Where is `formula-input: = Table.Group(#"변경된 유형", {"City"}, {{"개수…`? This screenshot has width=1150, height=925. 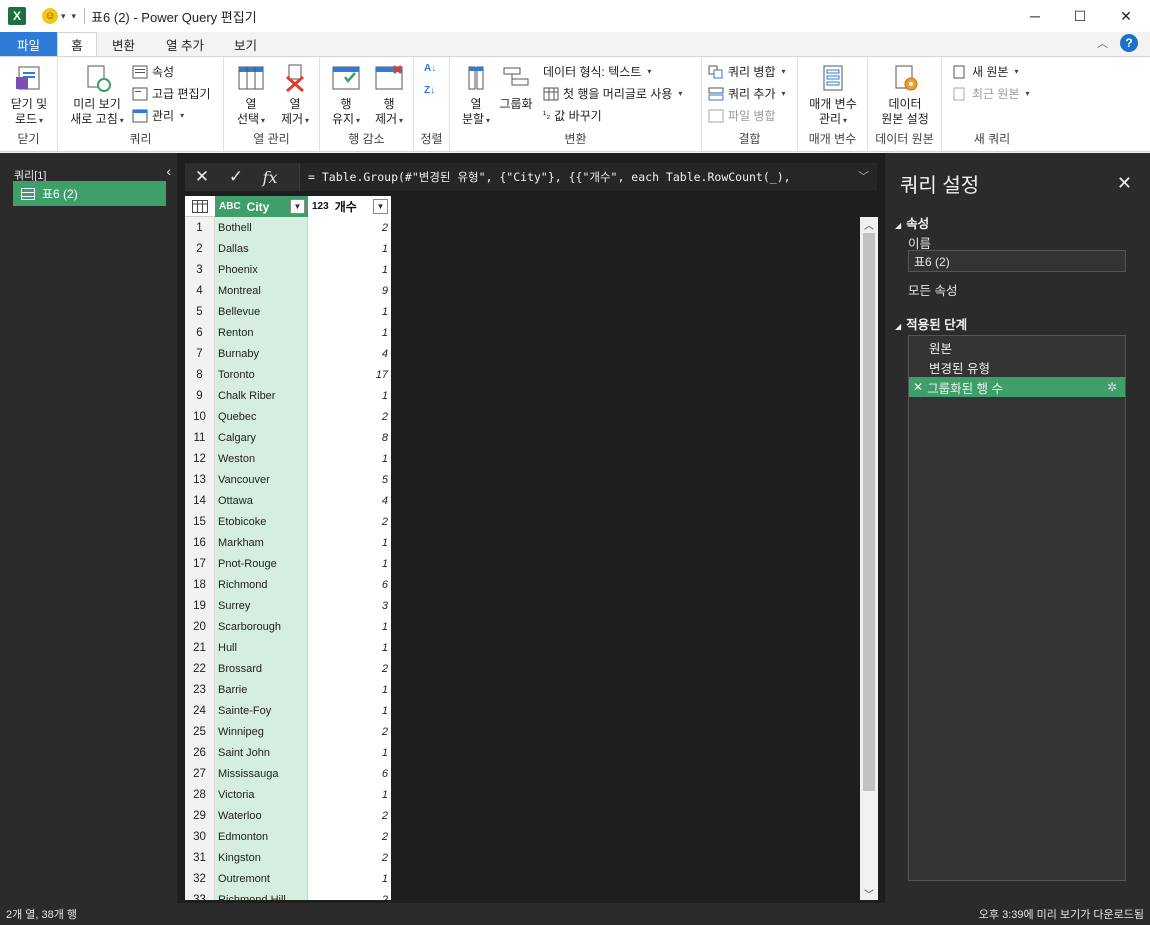 formula-input: = Table.Group(#"변경된 유형", {"City"}, {{"개수… is located at coordinates (588, 177).